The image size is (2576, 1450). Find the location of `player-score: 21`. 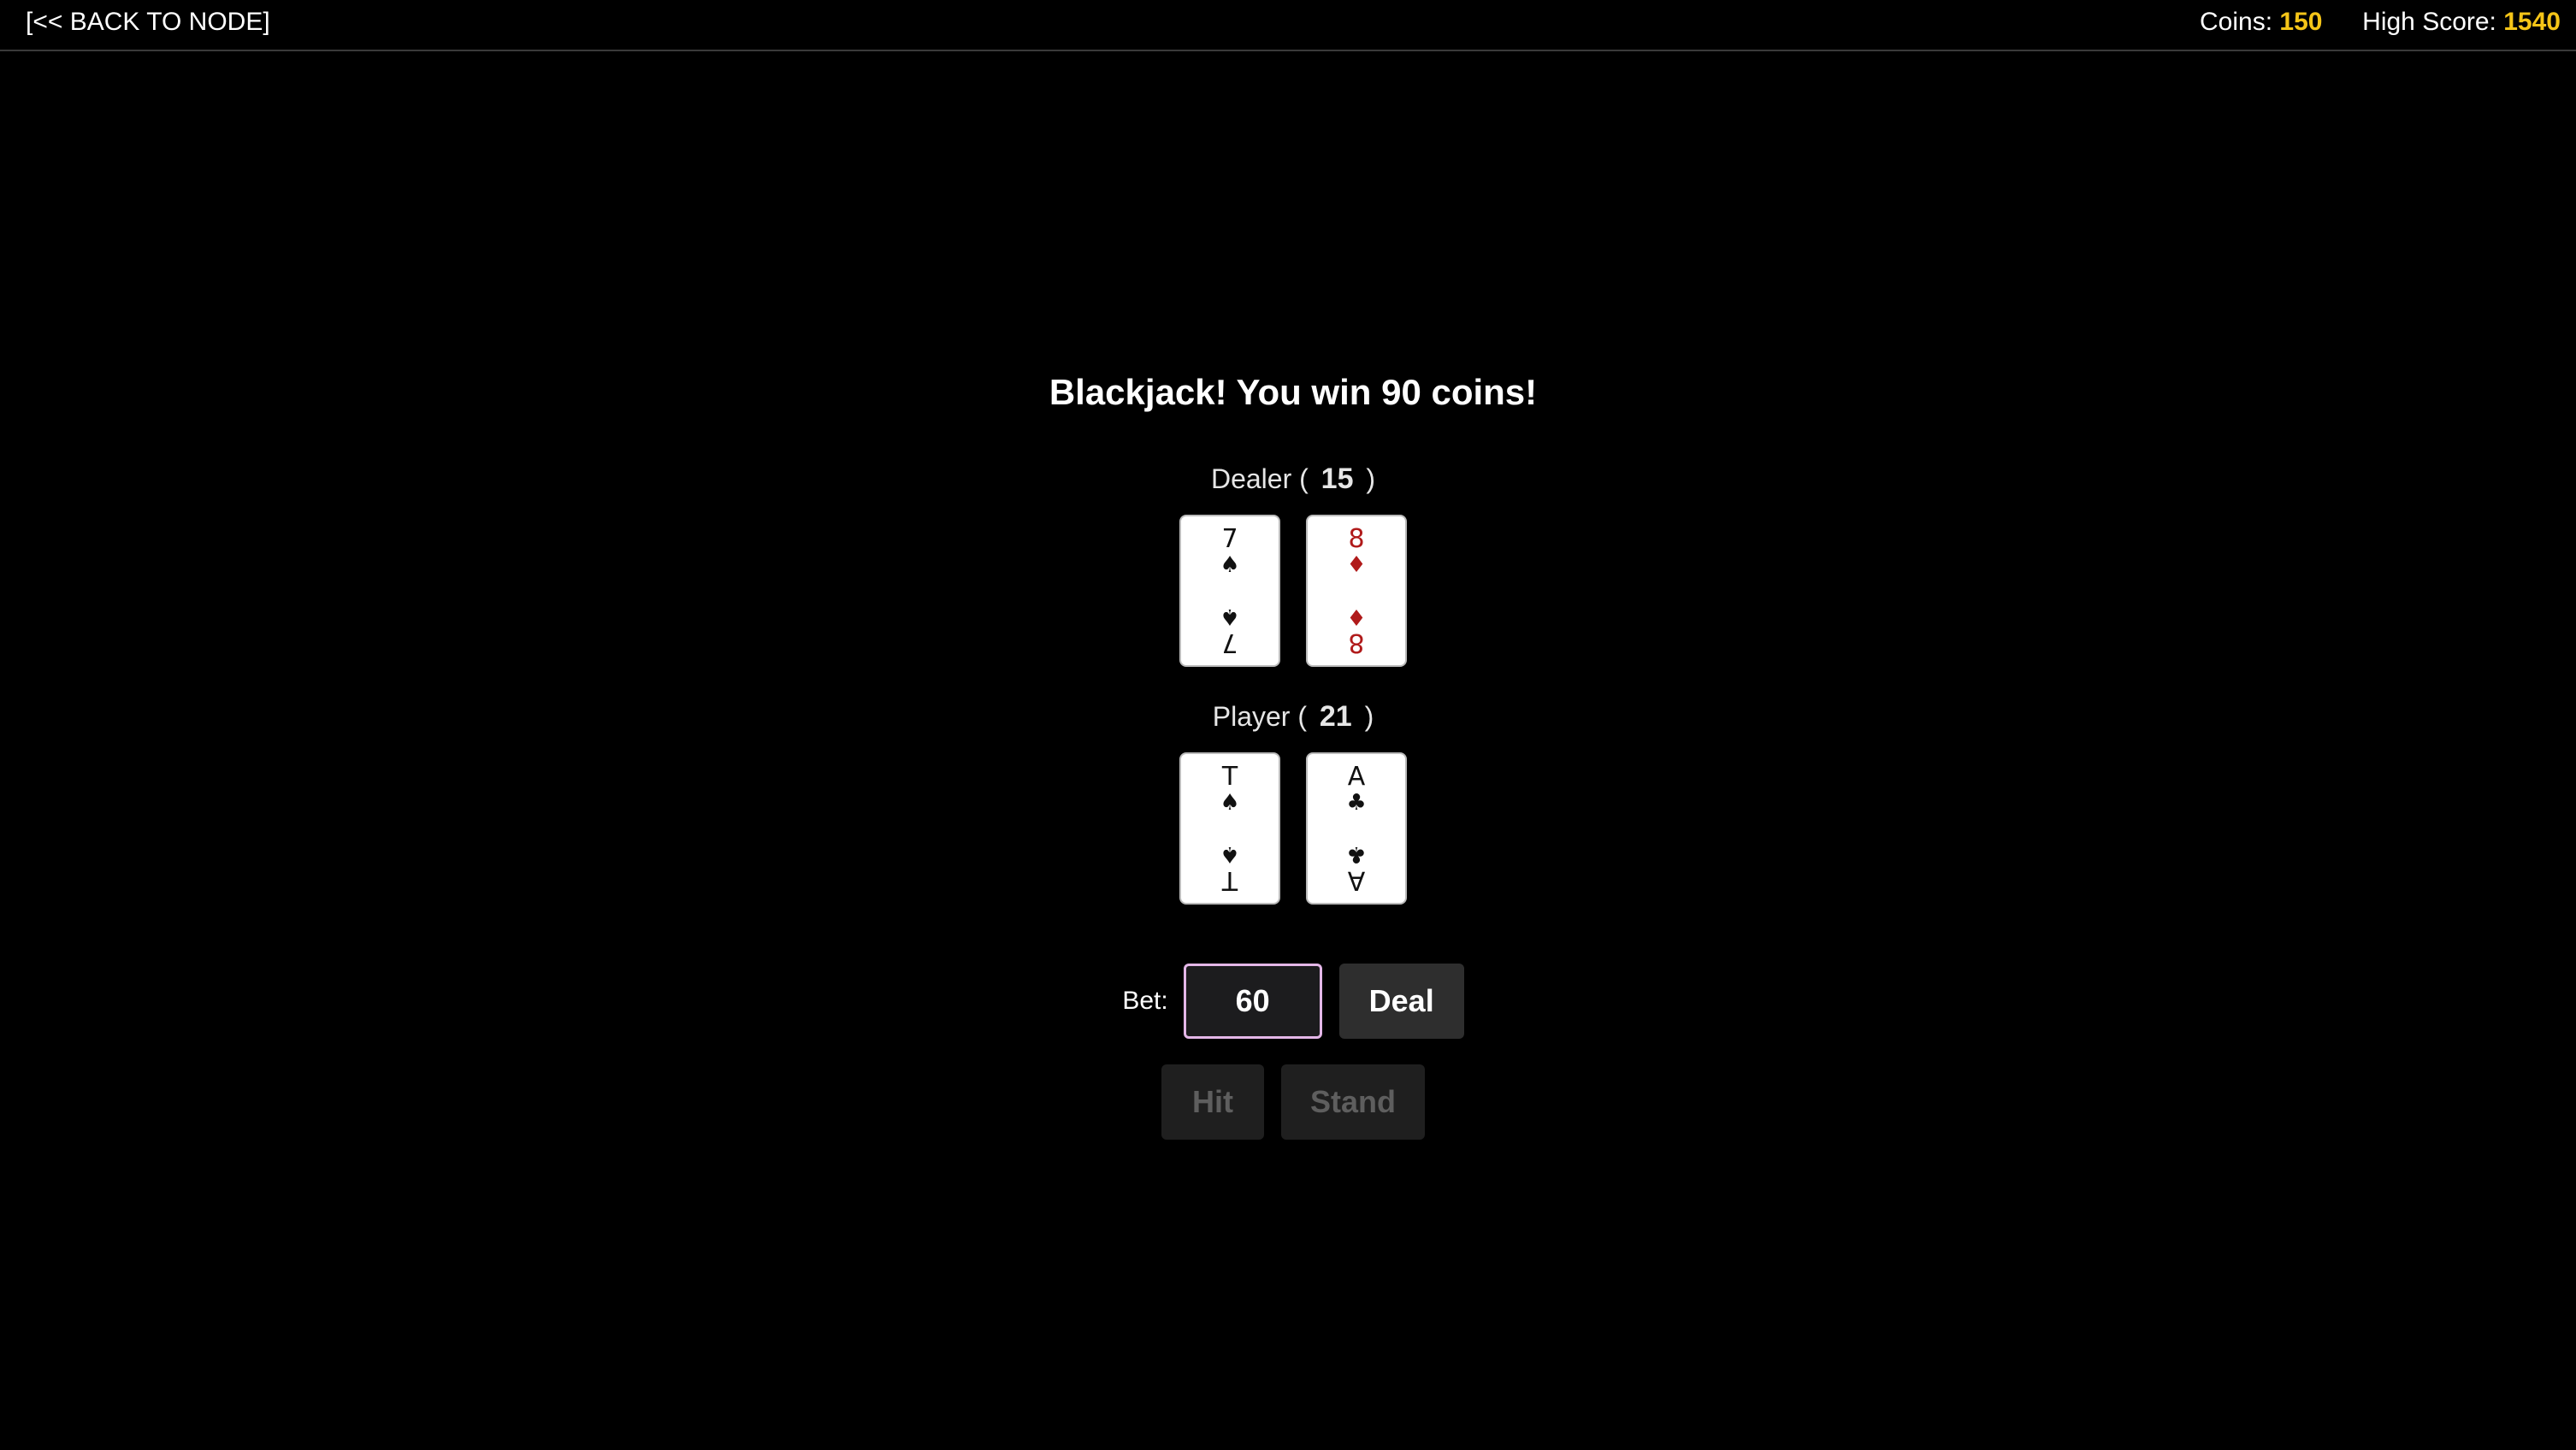

player-score: 21 is located at coordinates (1335, 716).